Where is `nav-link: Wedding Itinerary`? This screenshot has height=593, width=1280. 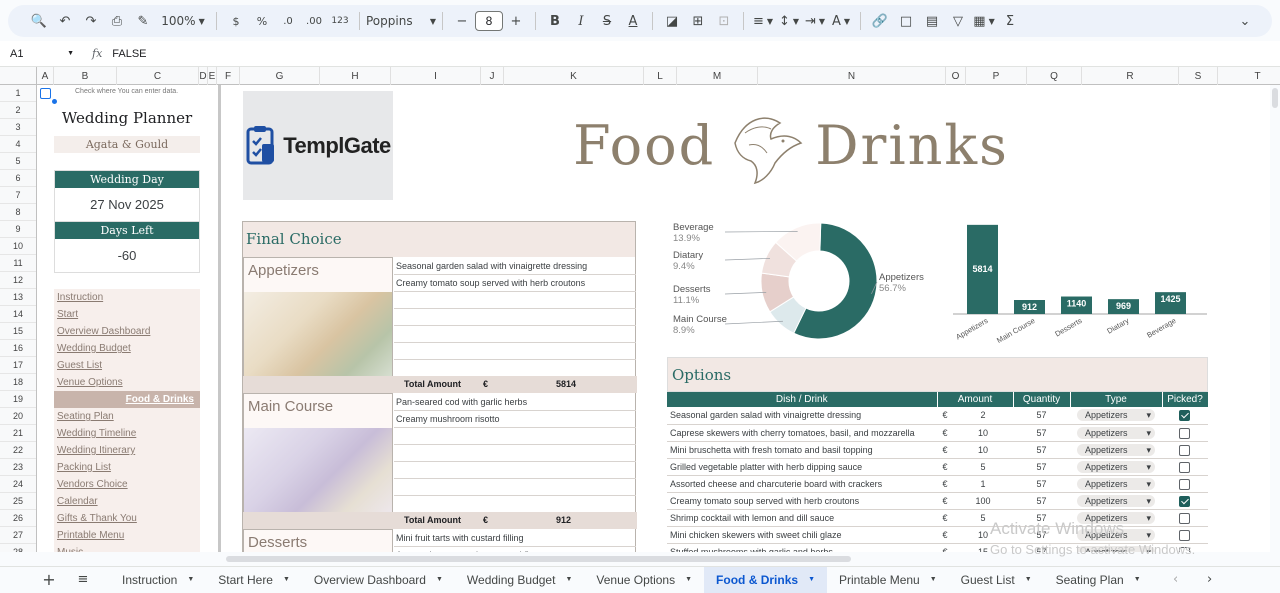 nav-link: Wedding Itinerary is located at coordinates (127, 450).